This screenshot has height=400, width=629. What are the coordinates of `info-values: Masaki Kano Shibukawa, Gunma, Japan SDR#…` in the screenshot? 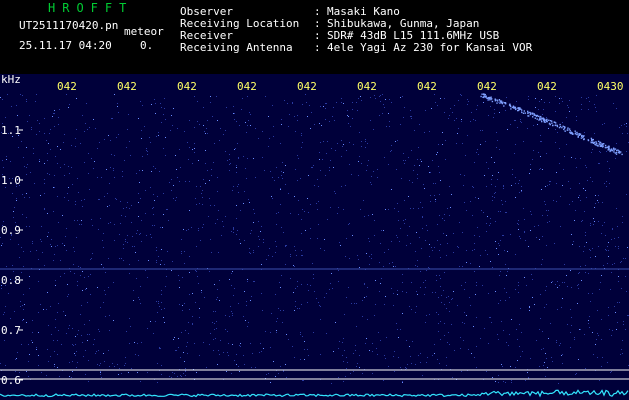 It's located at (429, 30).